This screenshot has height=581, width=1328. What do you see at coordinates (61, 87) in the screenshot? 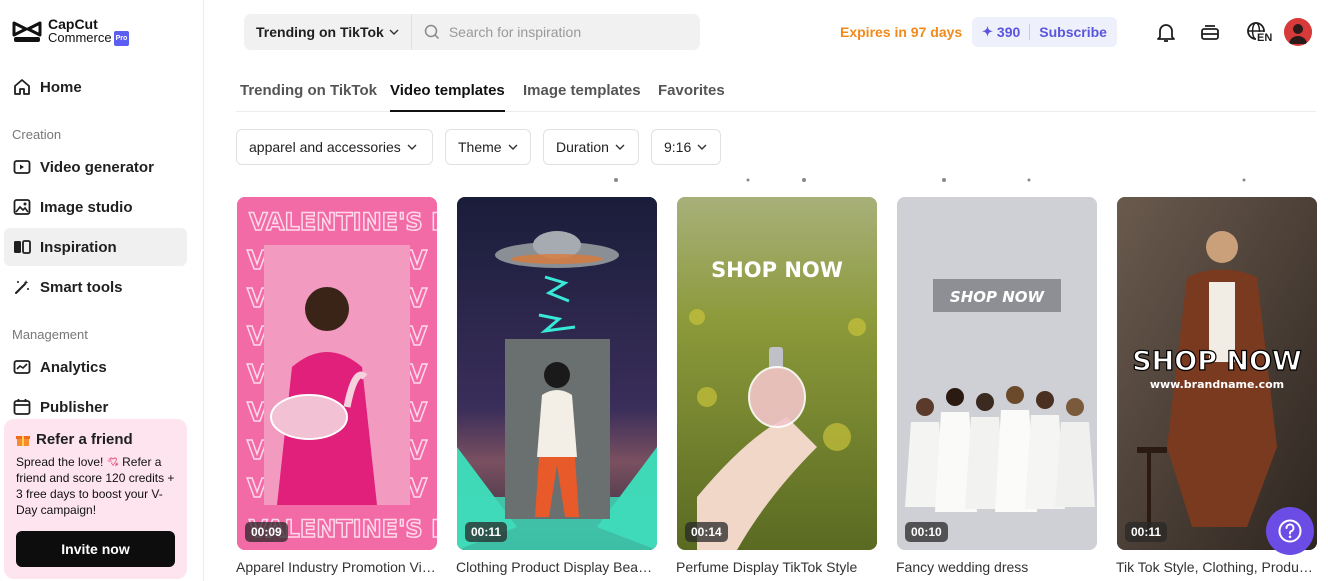
I see `nav-home-label: Home` at bounding box center [61, 87].